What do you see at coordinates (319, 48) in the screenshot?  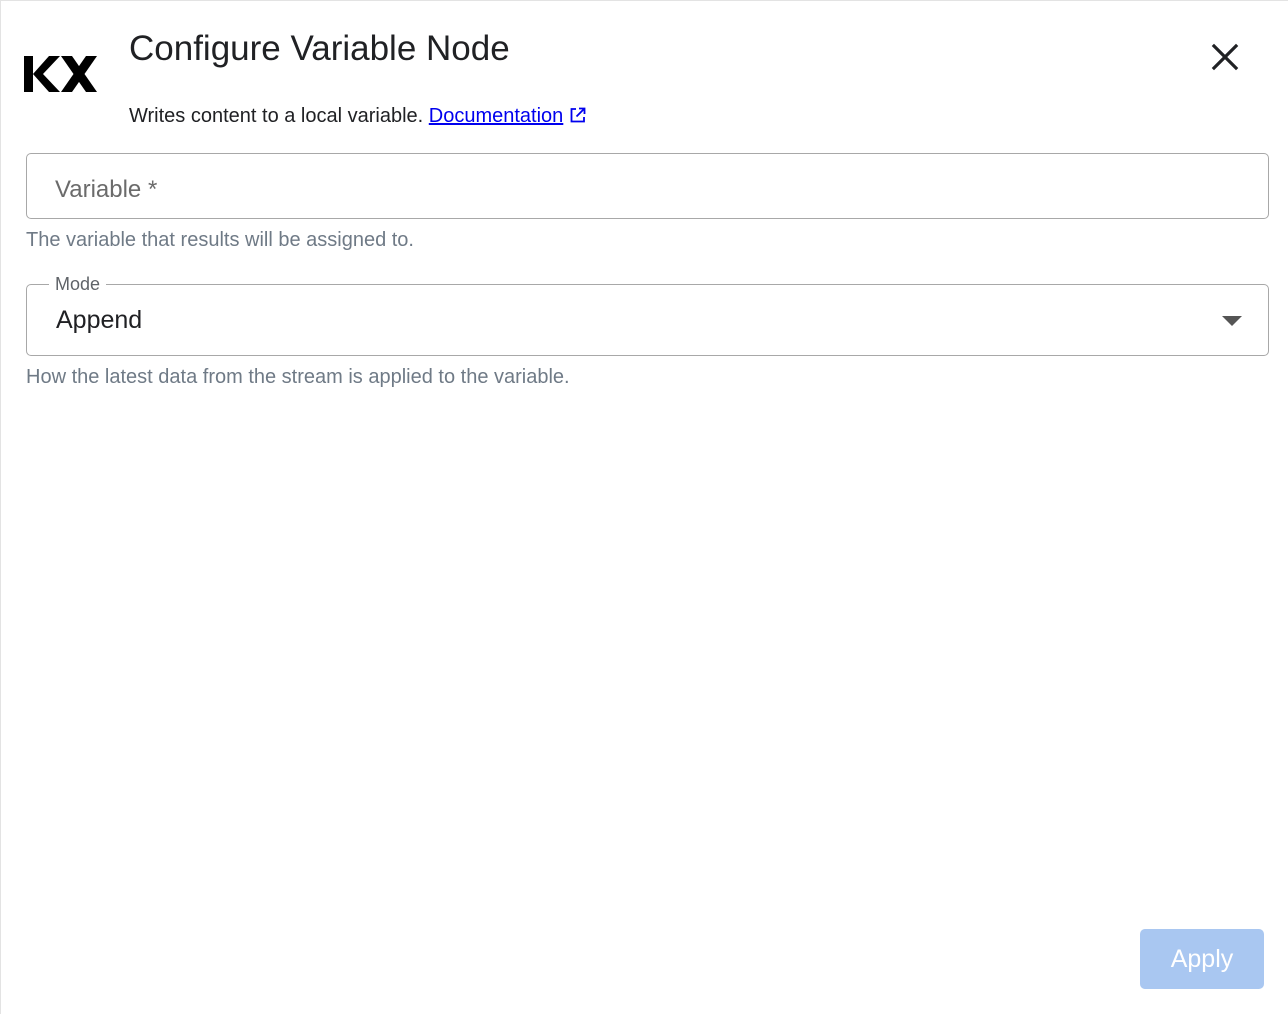 I see `dialog-title: Configure Variable Node` at bounding box center [319, 48].